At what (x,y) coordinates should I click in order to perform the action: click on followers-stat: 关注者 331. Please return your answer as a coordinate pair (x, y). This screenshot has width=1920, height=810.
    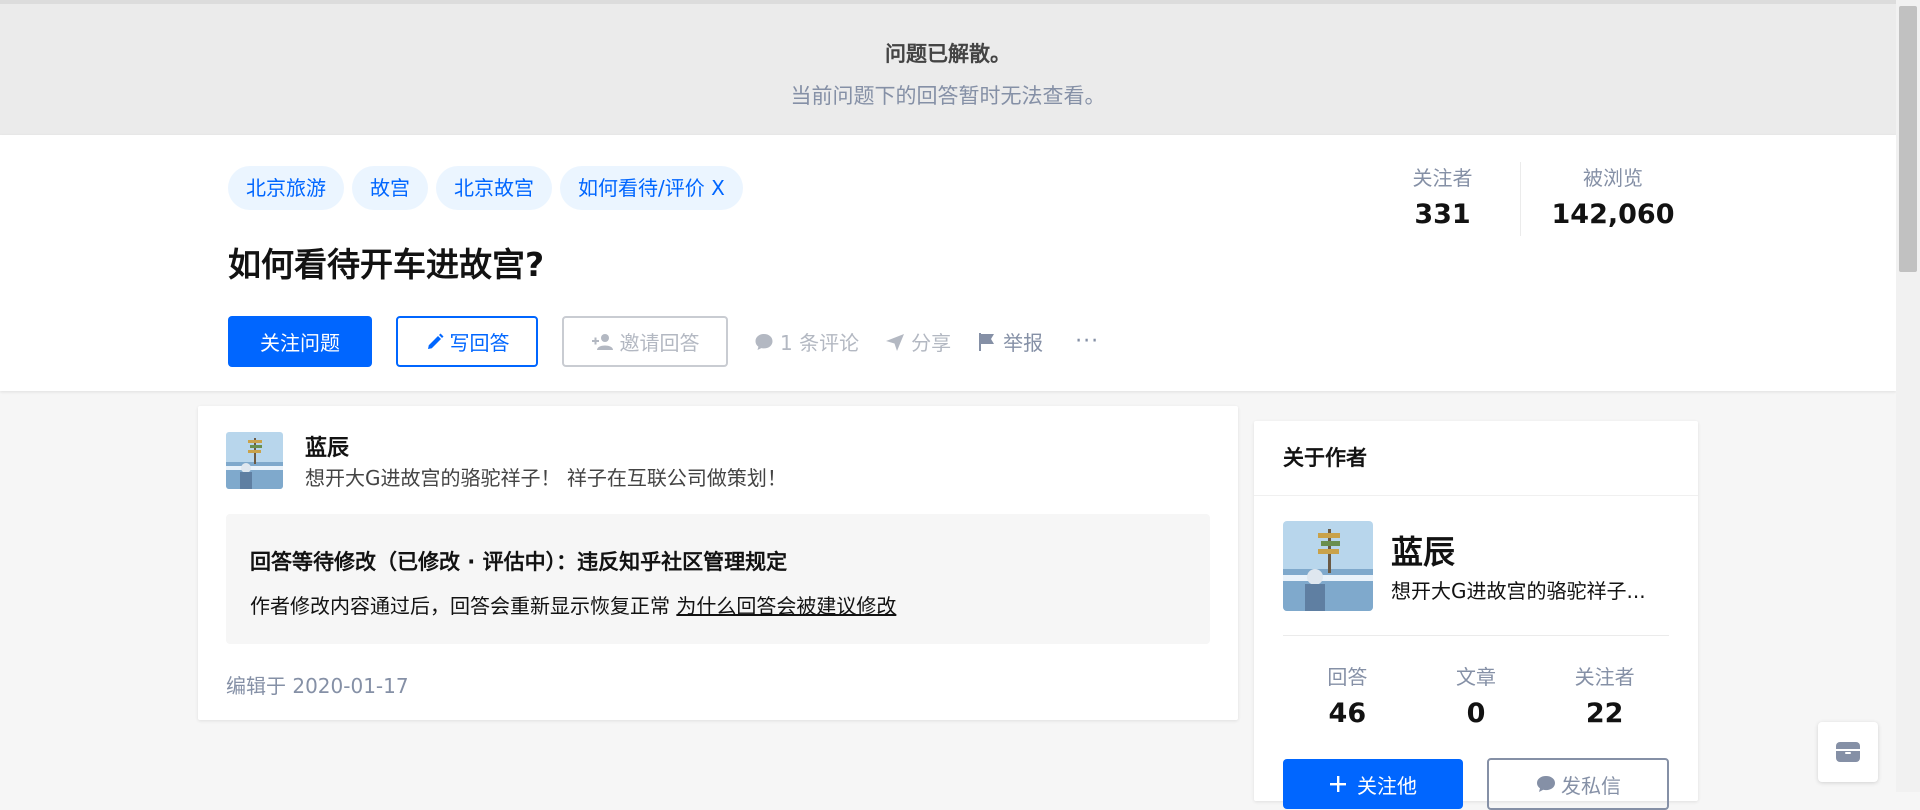
    Looking at the image, I should click on (1442, 199).